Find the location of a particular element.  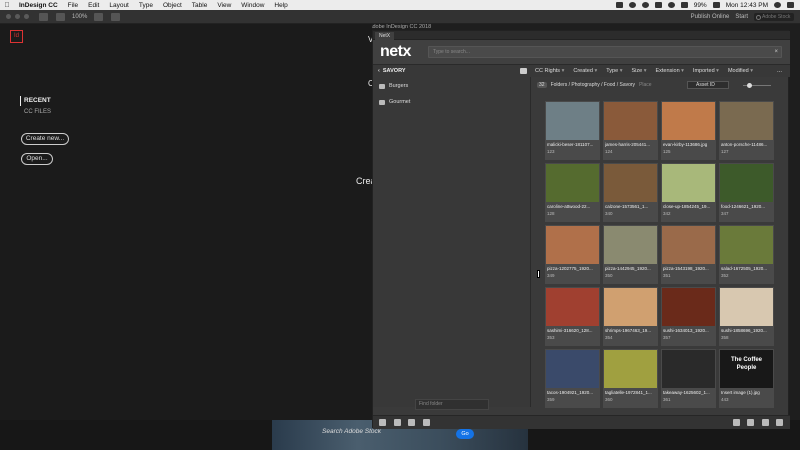

volume-icon is located at coordinates (684, 5).